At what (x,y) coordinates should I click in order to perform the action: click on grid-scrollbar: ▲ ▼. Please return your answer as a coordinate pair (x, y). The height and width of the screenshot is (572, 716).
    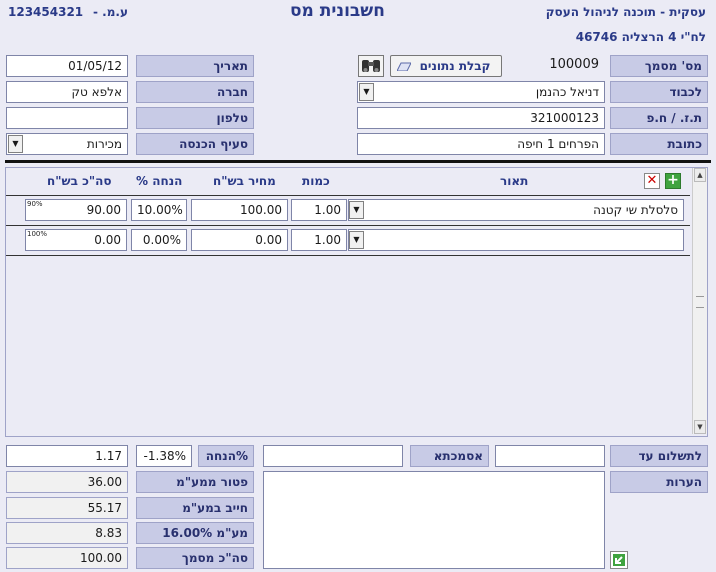
    Looking at the image, I should click on (699, 301).